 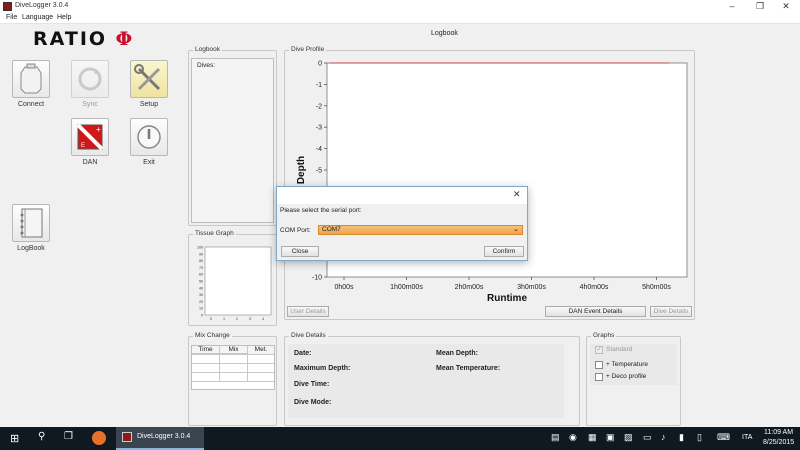 What do you see at coordinates (319, 149) in the screenshot?
I see `y-tick-label: -4` at bounding box center [319, 149].